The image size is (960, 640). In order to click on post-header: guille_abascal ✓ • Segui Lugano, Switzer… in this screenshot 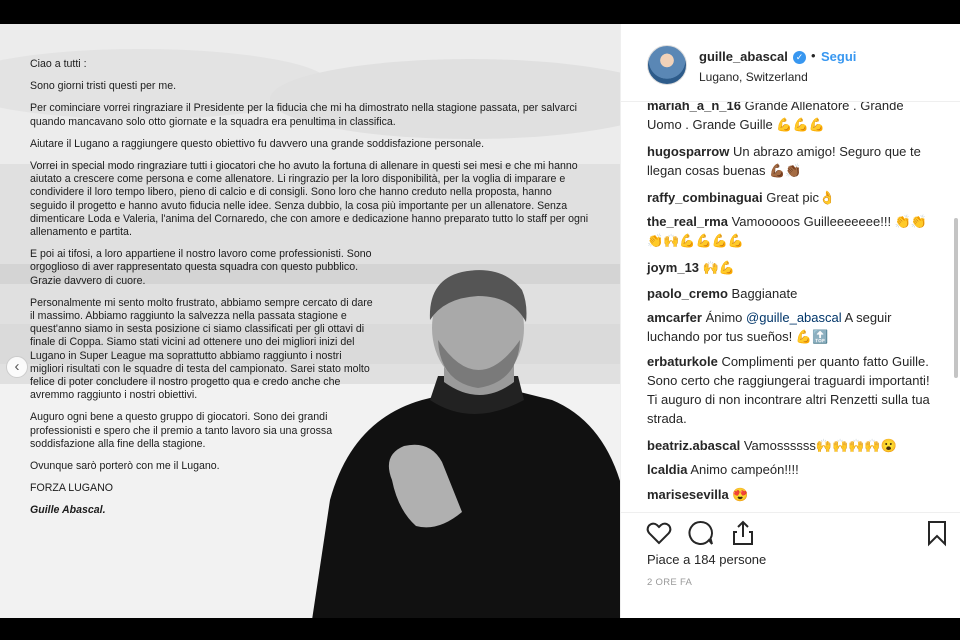, I will do `click(790, 63)`.